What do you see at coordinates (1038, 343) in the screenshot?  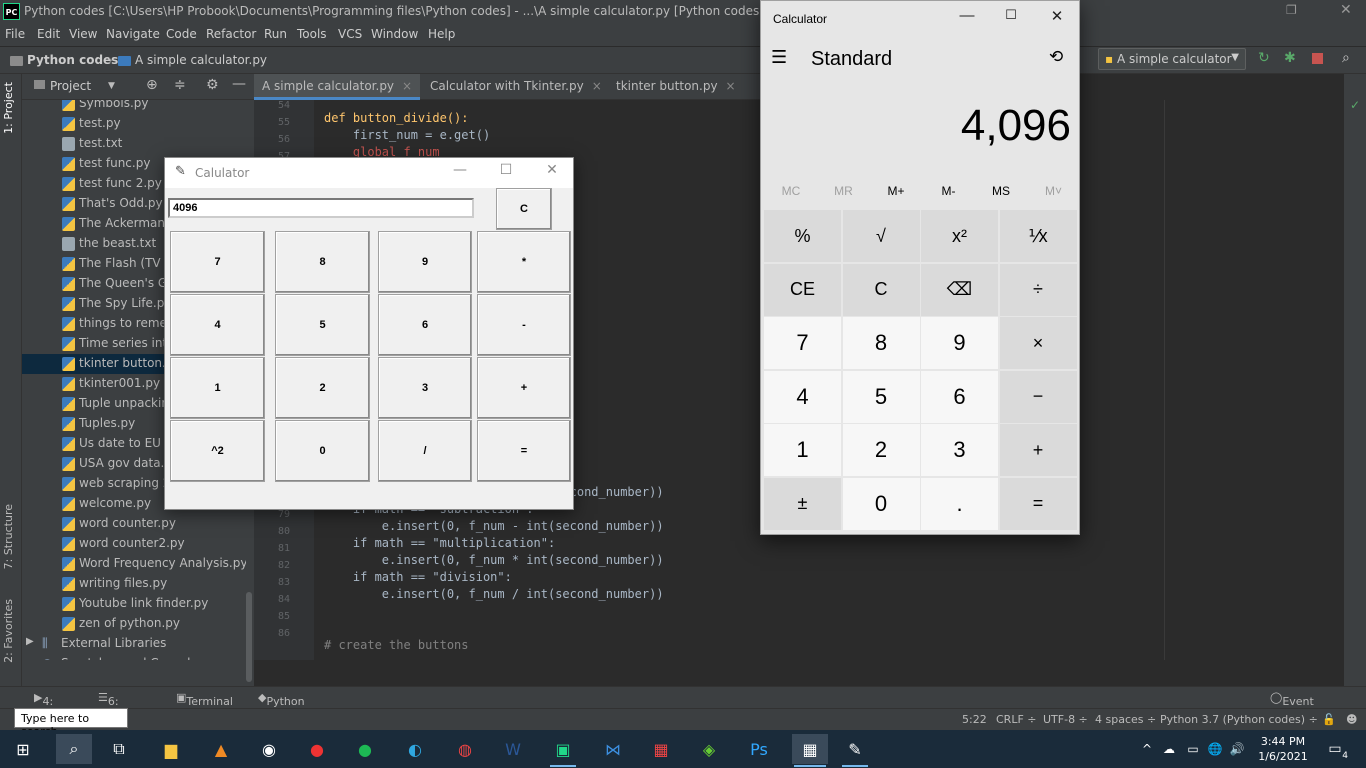 I see `calc-button-multiply: ×` at bounding box center [1038, 343].